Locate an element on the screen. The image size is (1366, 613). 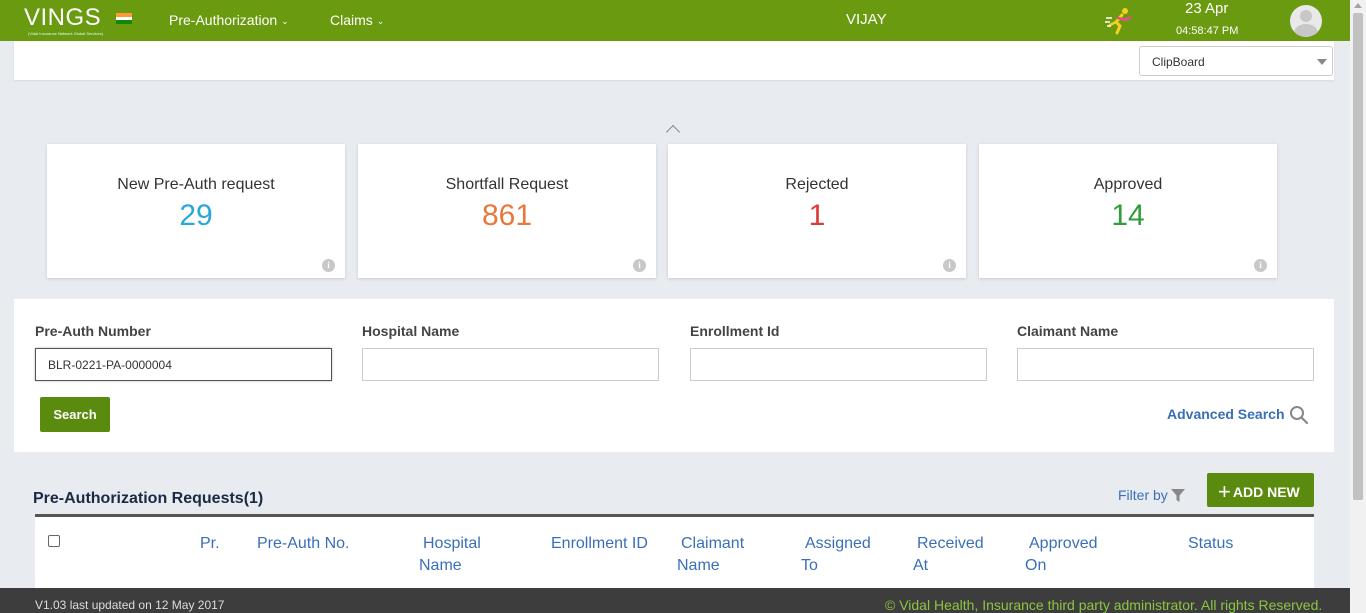
preauth-number-label: Pre-Auth Number is located at coordinates (93, 331).